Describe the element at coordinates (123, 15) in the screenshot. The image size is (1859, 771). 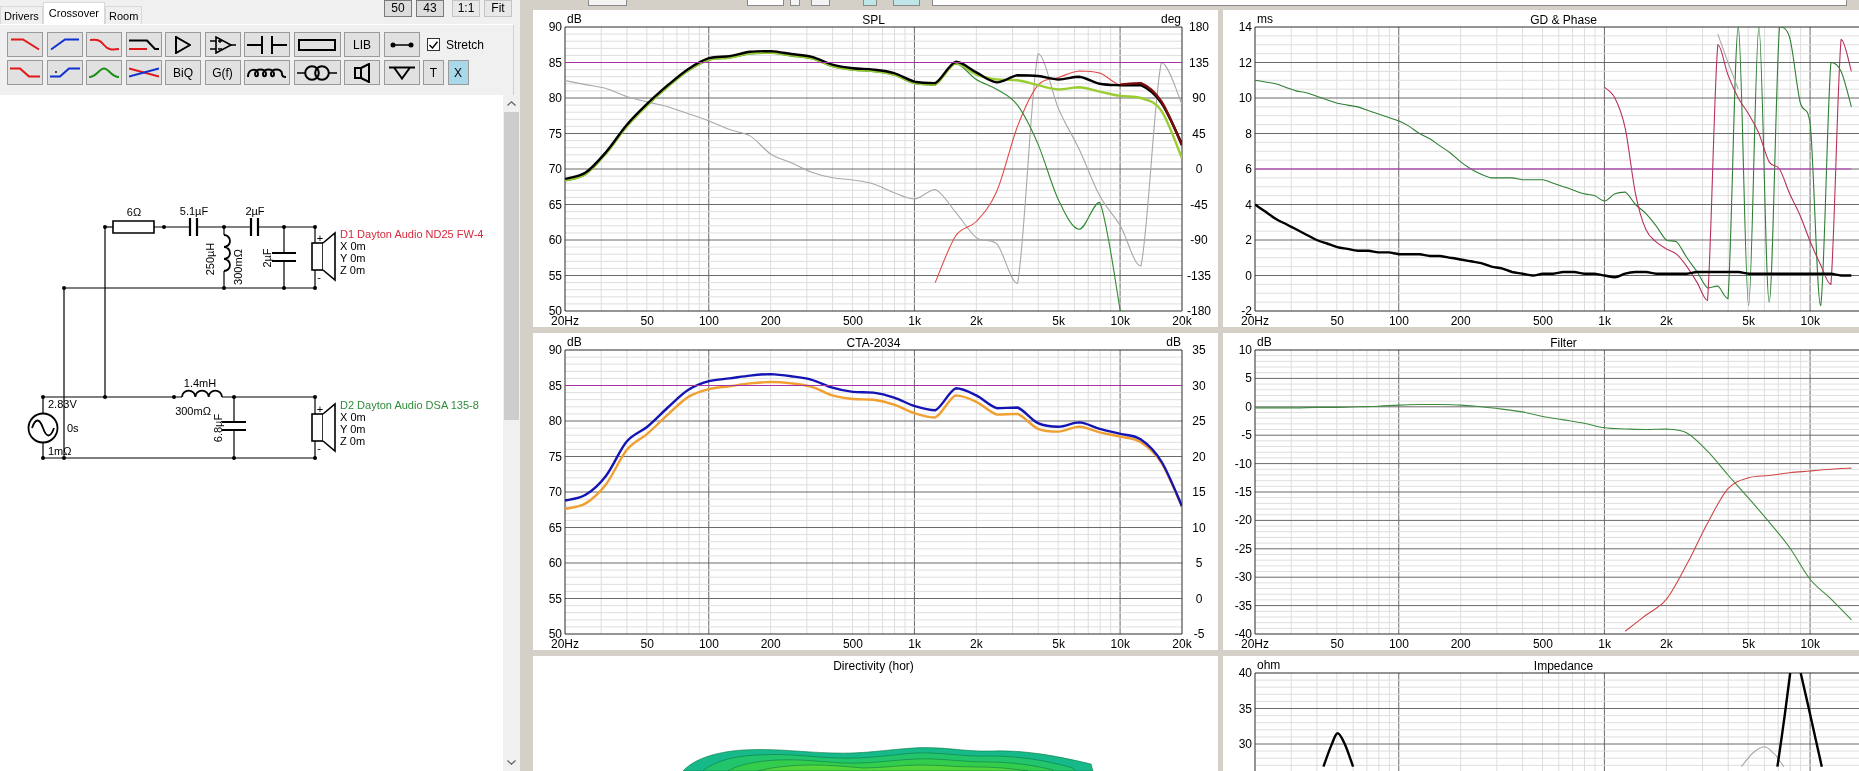
I see `tab: Room` at that location.